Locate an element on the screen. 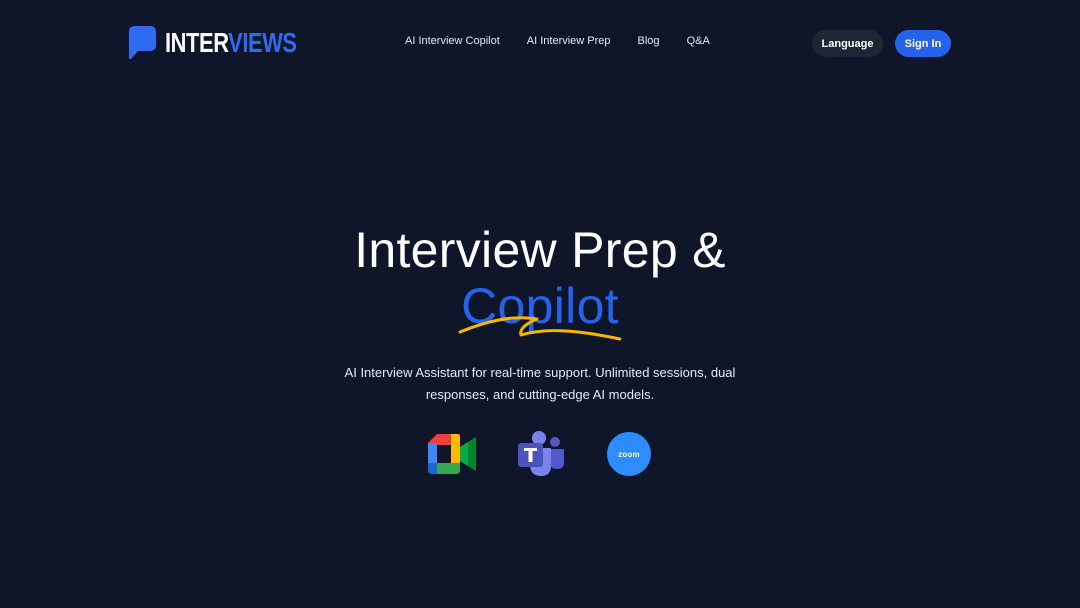 The height and width of the screenshot is (608, 1080). nav-item-qa: Q&A is located at coordinates (698, 41).